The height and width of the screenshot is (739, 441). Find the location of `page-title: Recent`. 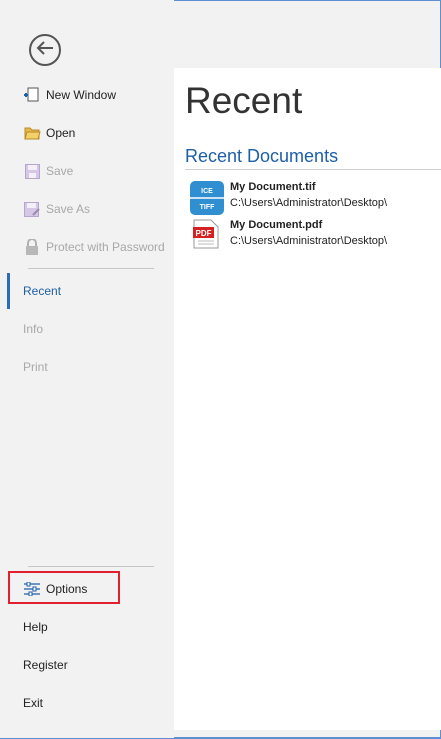

page-title: Recent is located at coordinates (244, 100).